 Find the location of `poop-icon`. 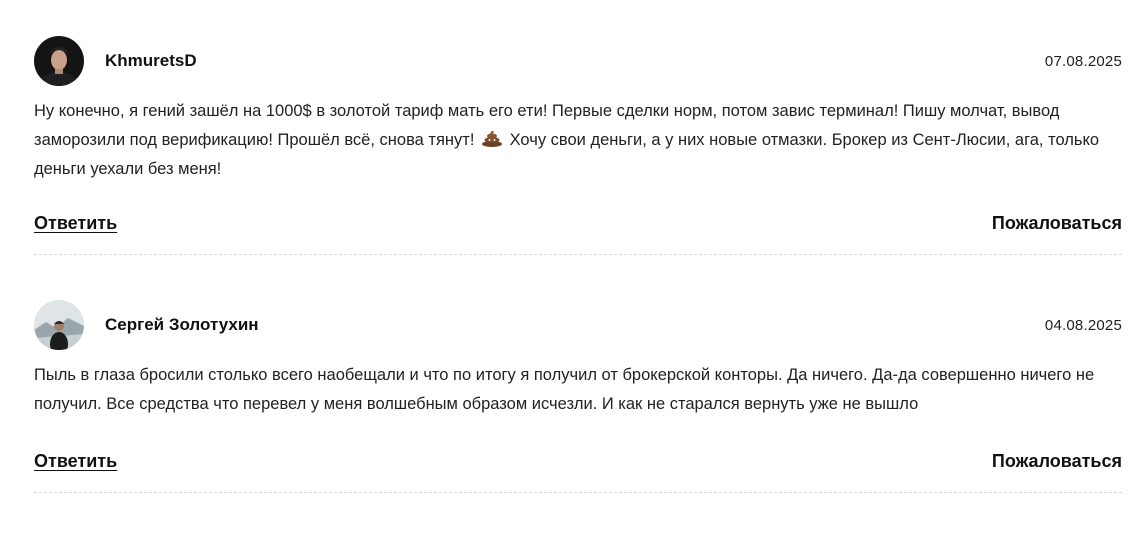

poop-icon is located at coordinates (492, 137).